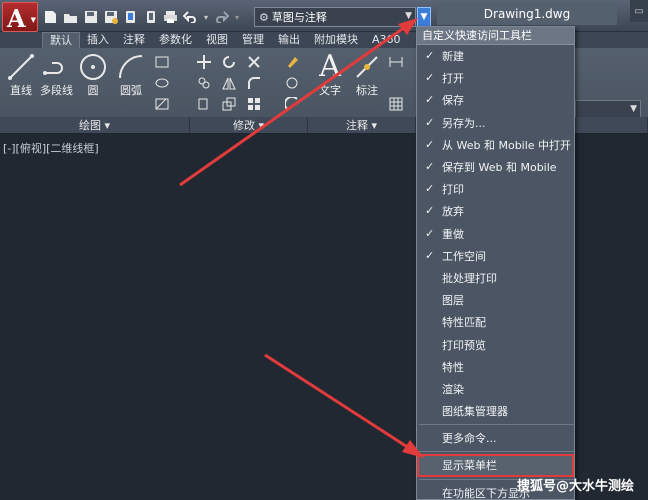  What do you see at coordinates (396, 62) in the screenshot?
I see `linear-dim-icon` at bounding box center [396, 62].